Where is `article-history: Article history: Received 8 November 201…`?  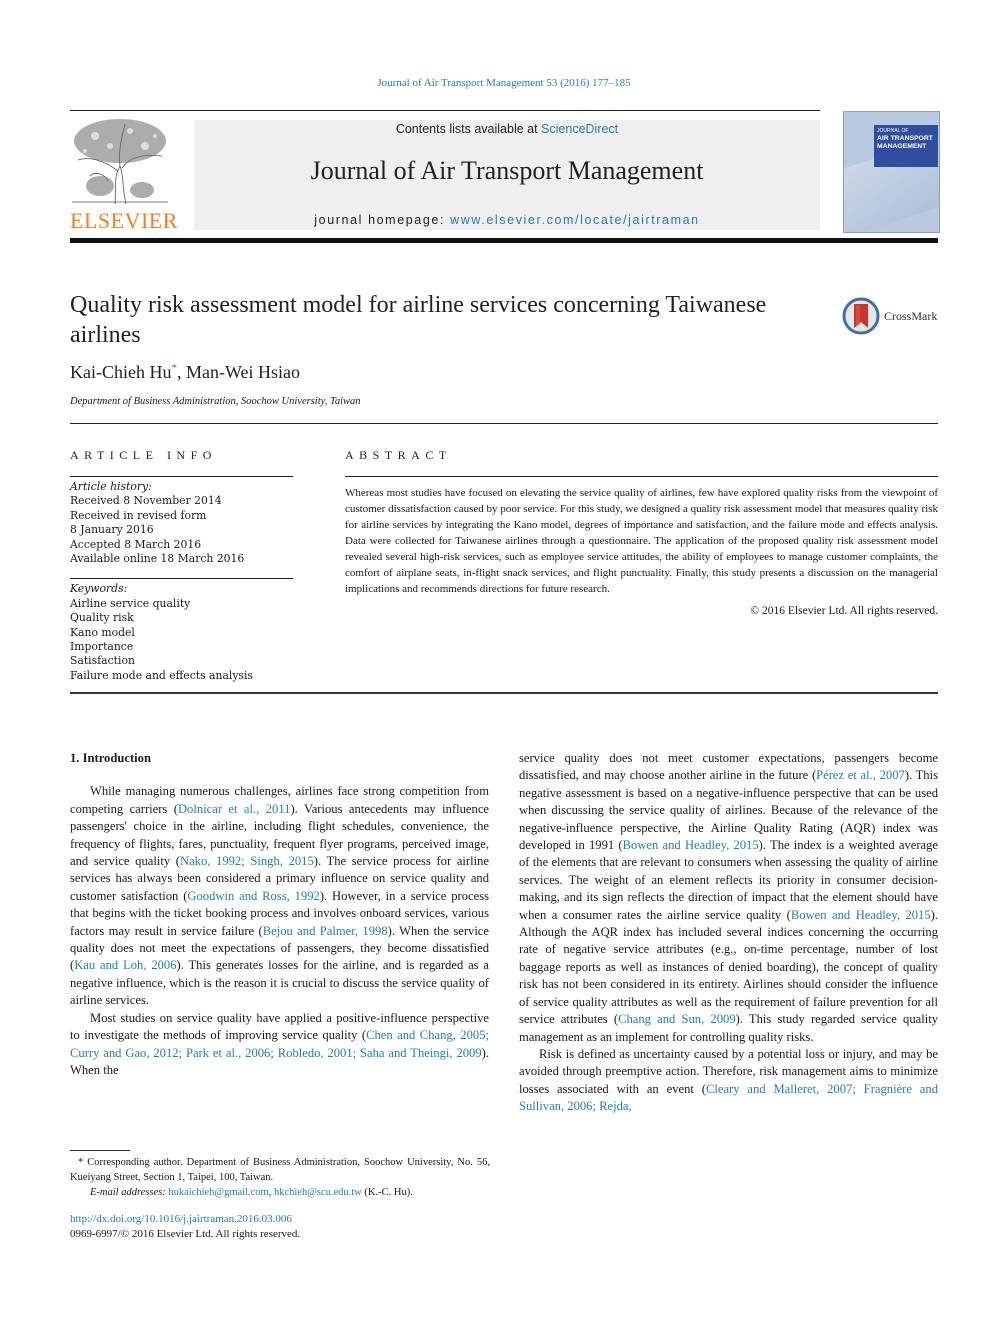
article-history: Article history: Received 8 November 201… is located at coordinates (181, 523).